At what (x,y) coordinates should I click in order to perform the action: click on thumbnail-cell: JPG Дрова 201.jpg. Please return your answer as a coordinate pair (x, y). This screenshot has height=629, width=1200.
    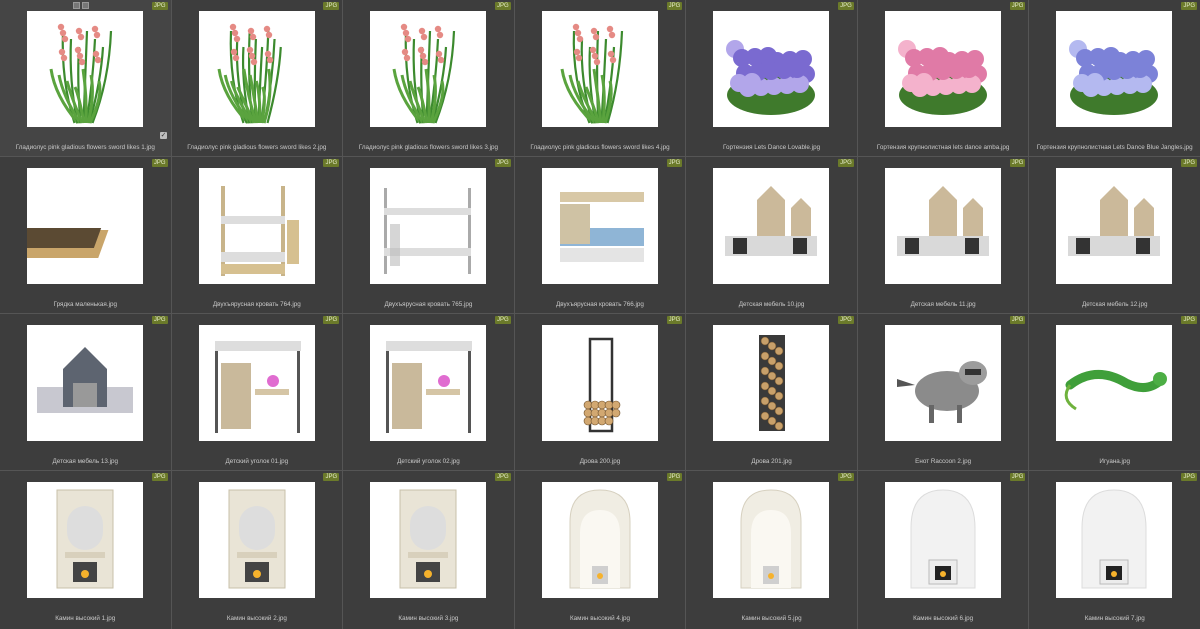
    Looking at the image, I should click on (771, 392).